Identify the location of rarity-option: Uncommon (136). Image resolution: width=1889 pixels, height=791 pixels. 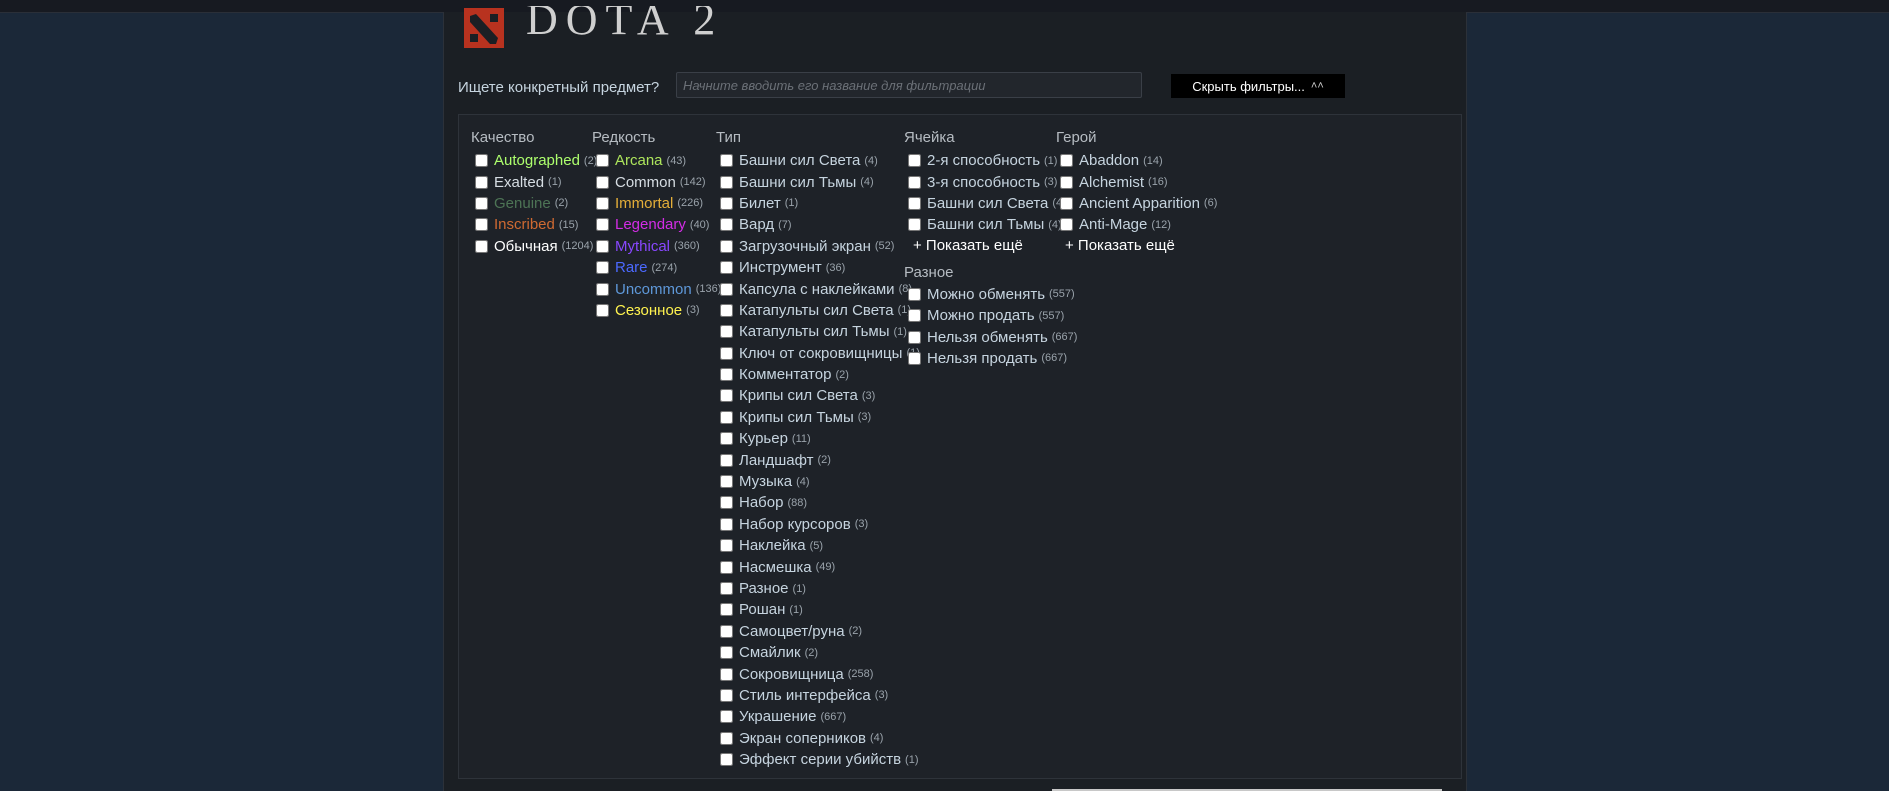
(656, 288).